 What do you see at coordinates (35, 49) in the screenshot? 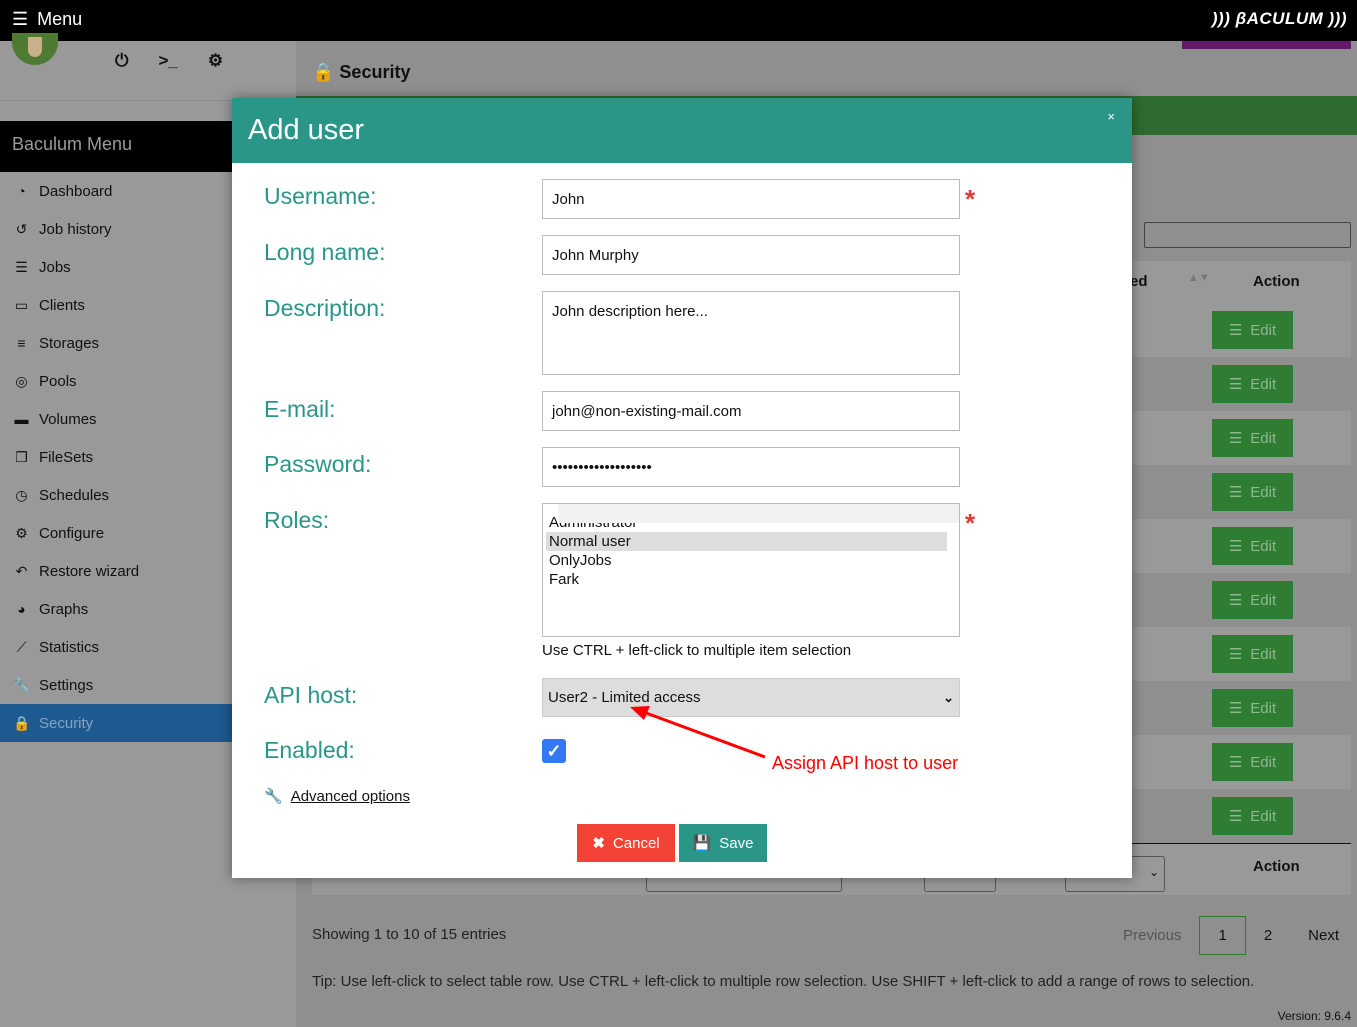
I see `avatar` at bounding box center [35, 49].